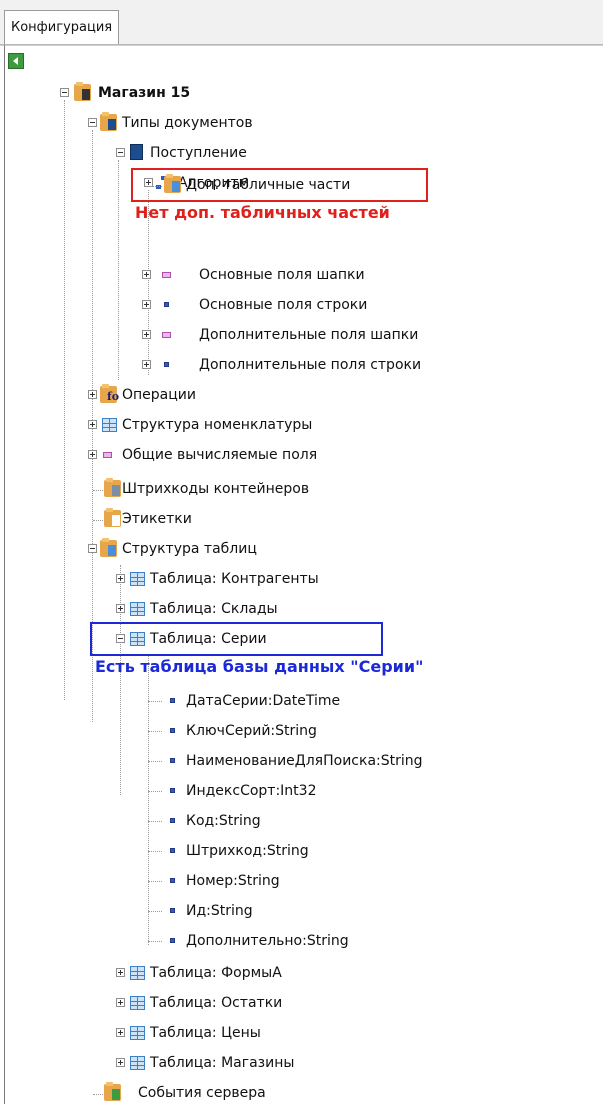 This screenshot has height=1106, width=603. Describe the element at coordinates (279, 185) in the screenshot. I see `highlight-box-red` at that location.